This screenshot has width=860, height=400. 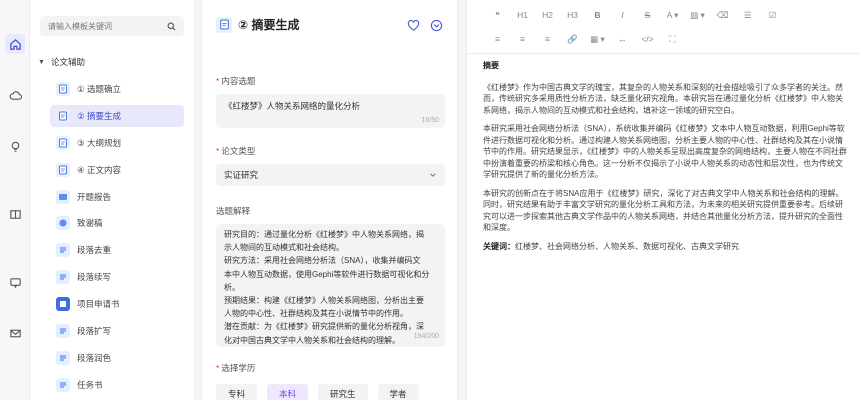 What do you see at coordinates (15, 200) in the screenshot?
I see `icon-rail` at bounding box center [15, 200].